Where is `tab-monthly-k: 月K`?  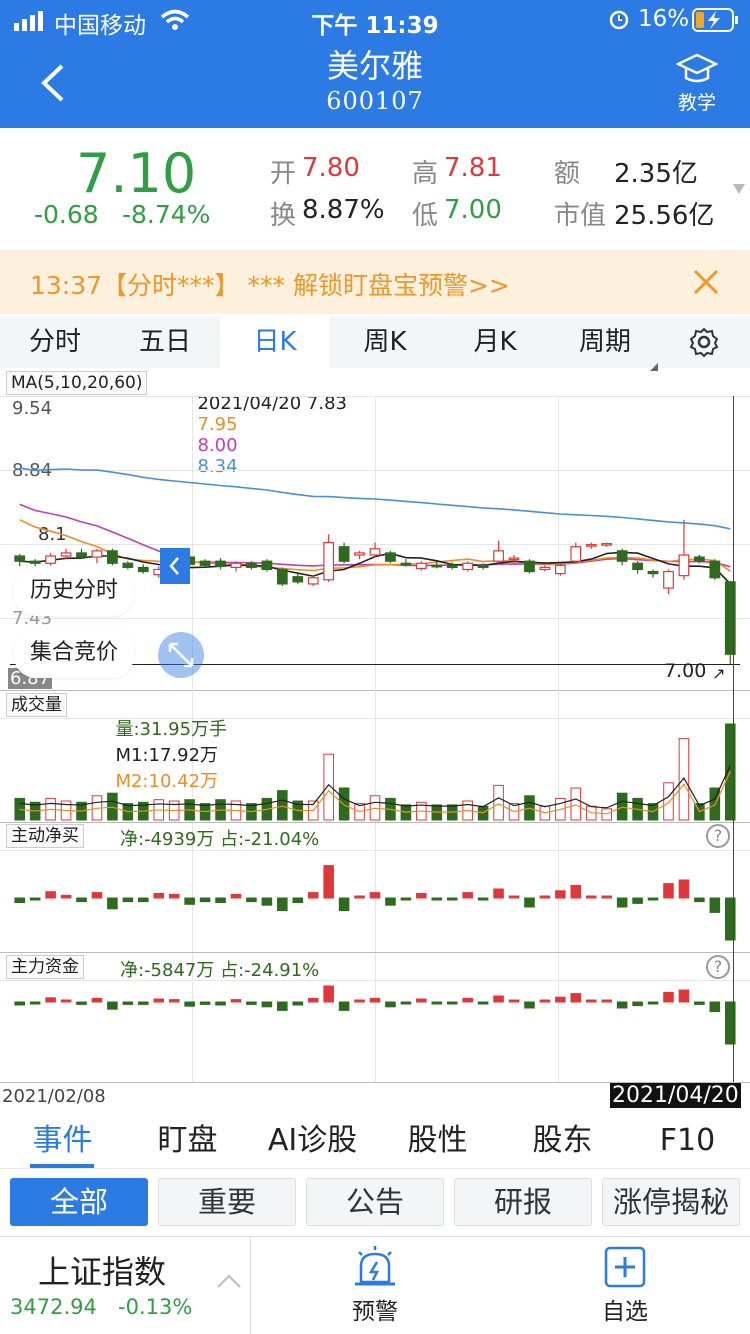 tab-monthly-k: 月K is located at coordinates (495, 342).